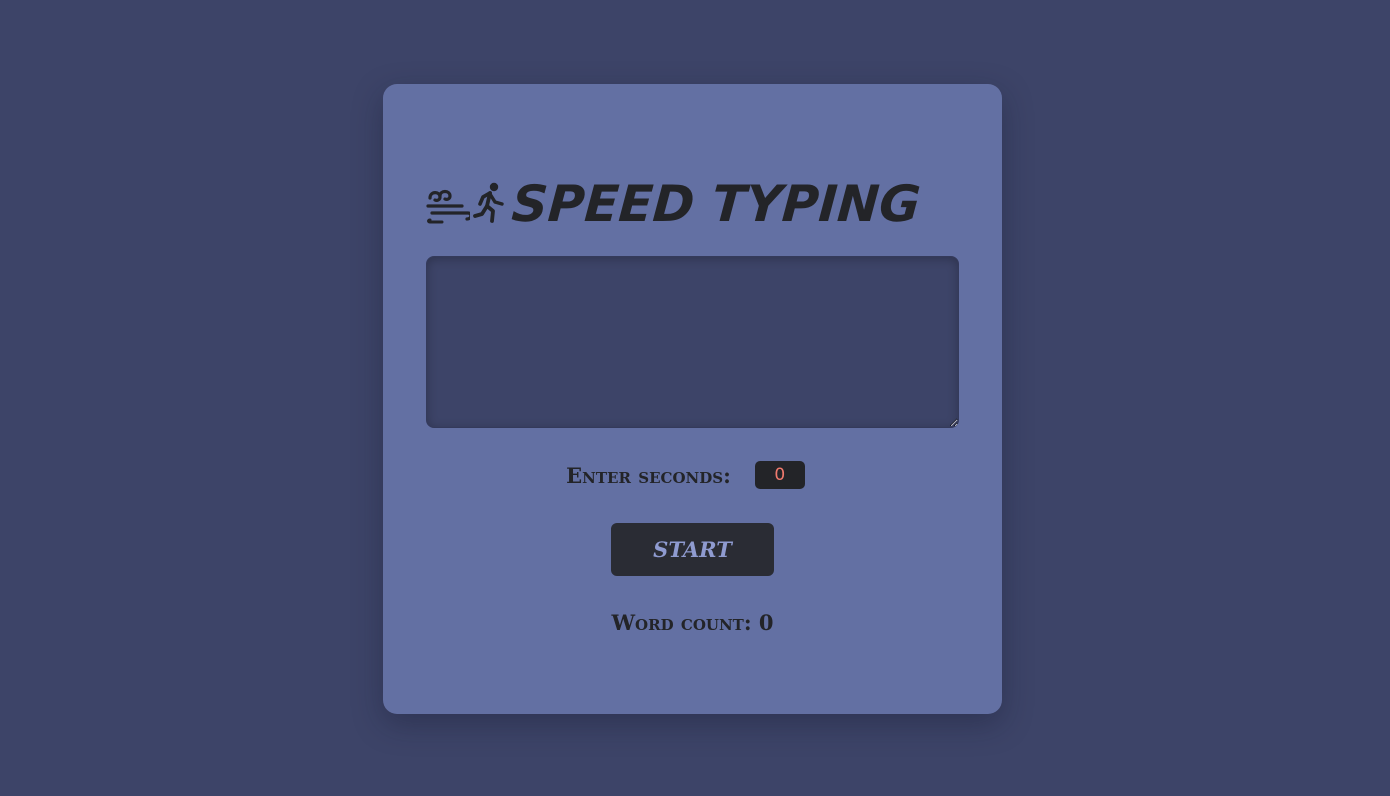 The height and width of the screenshot is (796, 1390). I want to click on seconds-row: Enter seconds:, so click(692, 475).